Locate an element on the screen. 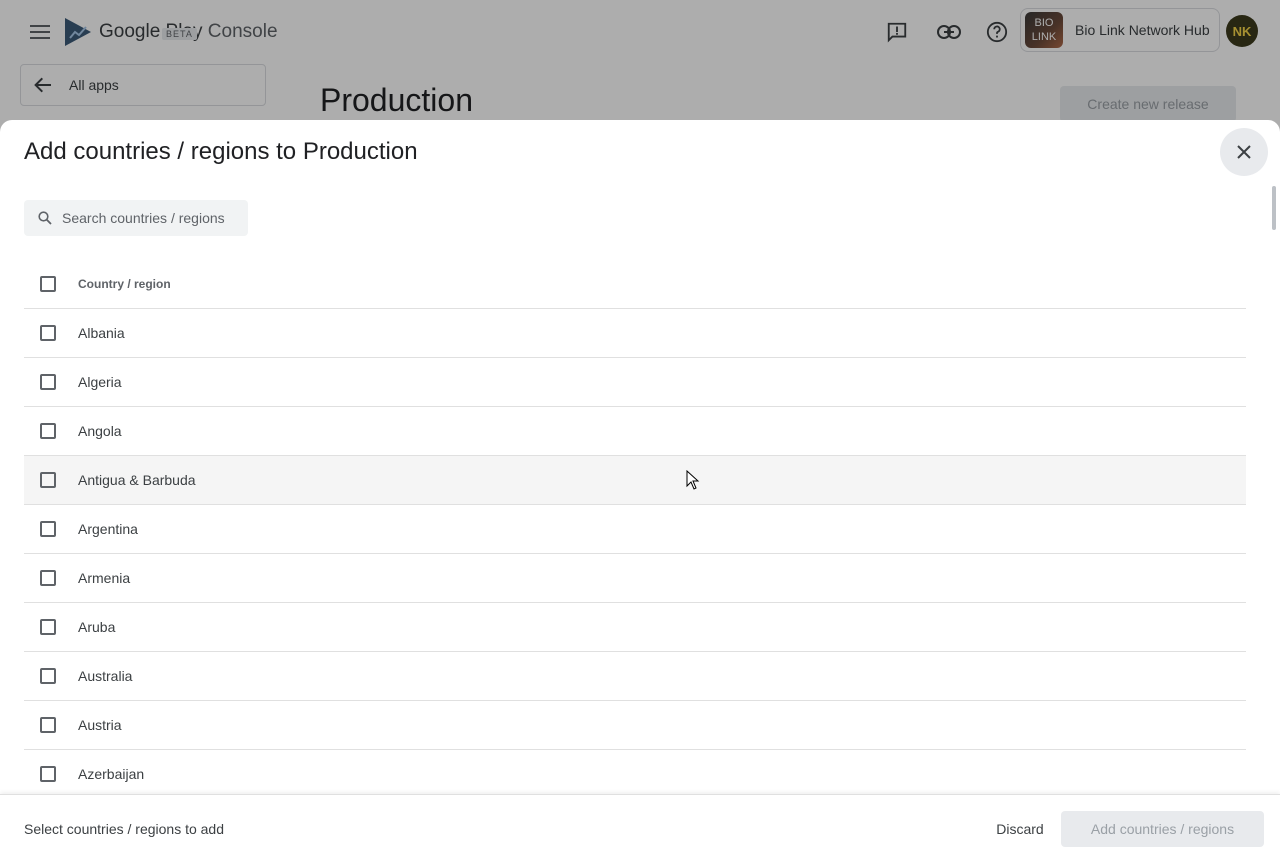 The width and height of the screenshot is (1280, 864). table-row: Azerbaijan is located at coordinates (635, 774).